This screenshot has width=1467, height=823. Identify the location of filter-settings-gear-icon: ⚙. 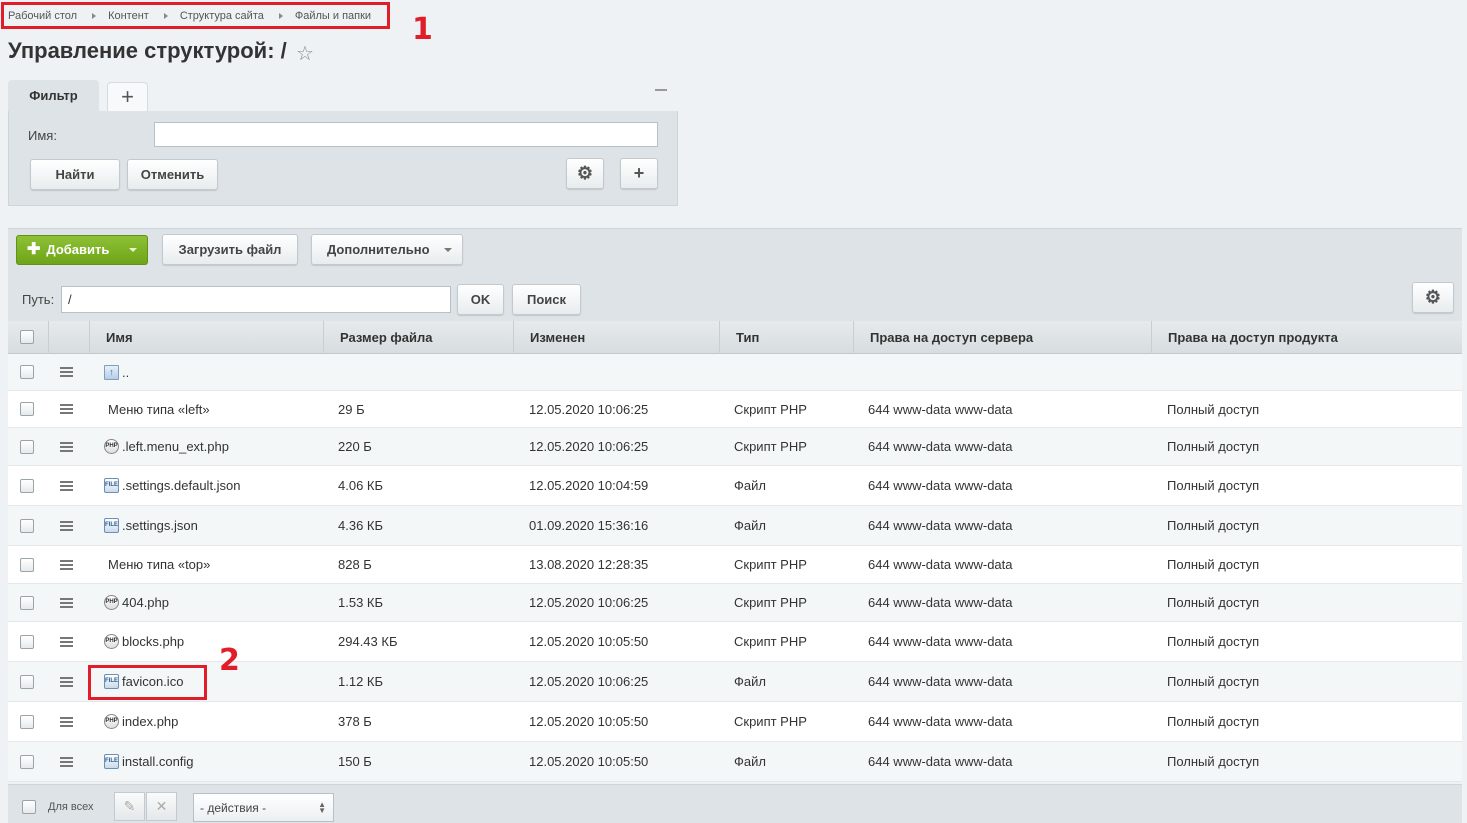
(585, 173).